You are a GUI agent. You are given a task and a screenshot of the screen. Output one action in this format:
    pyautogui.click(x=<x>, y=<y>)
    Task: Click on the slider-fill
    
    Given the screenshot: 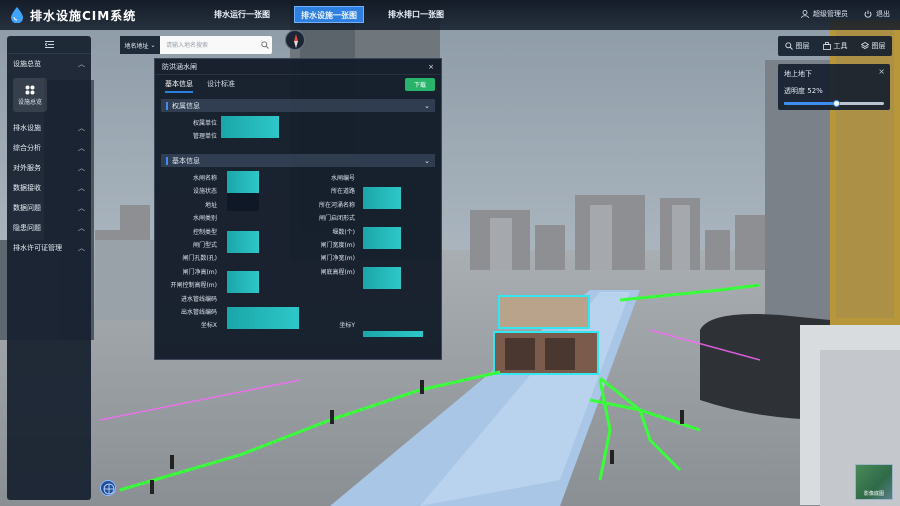 What is the action you would take?
    pyautogui.click(x=810, y=103)
    